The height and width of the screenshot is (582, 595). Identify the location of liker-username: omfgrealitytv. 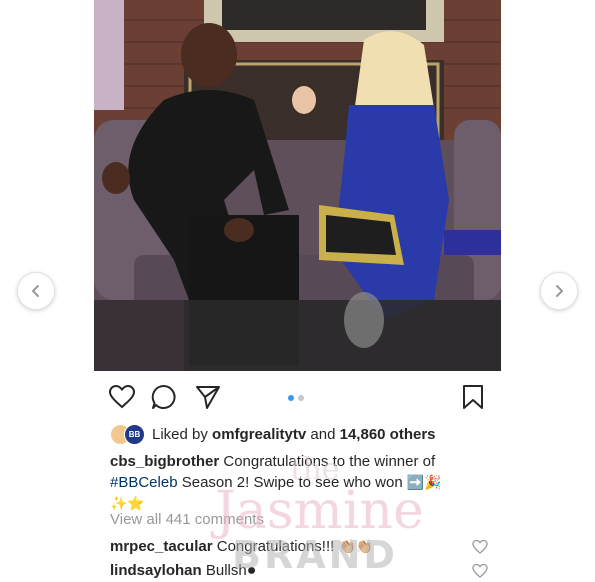
(259, 434).